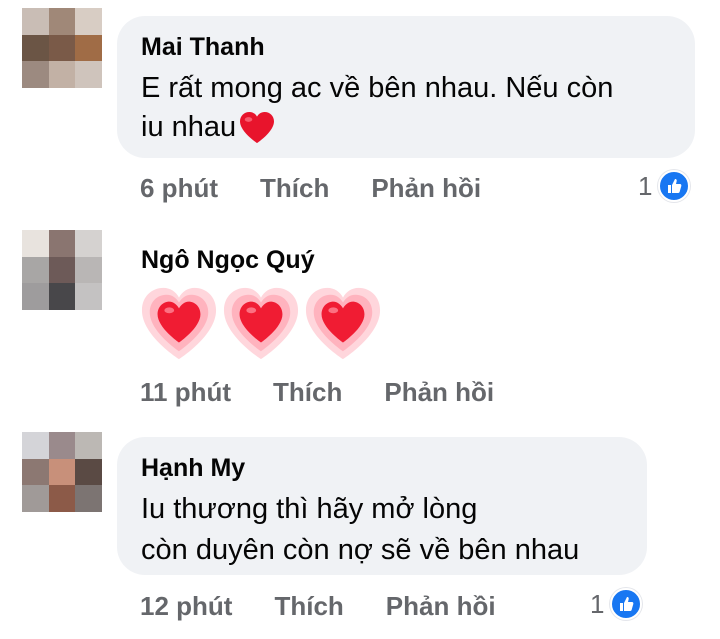  Describe the element at coordinates (257, 128) in the screenshot. I see `red-heart-icon` at that location.